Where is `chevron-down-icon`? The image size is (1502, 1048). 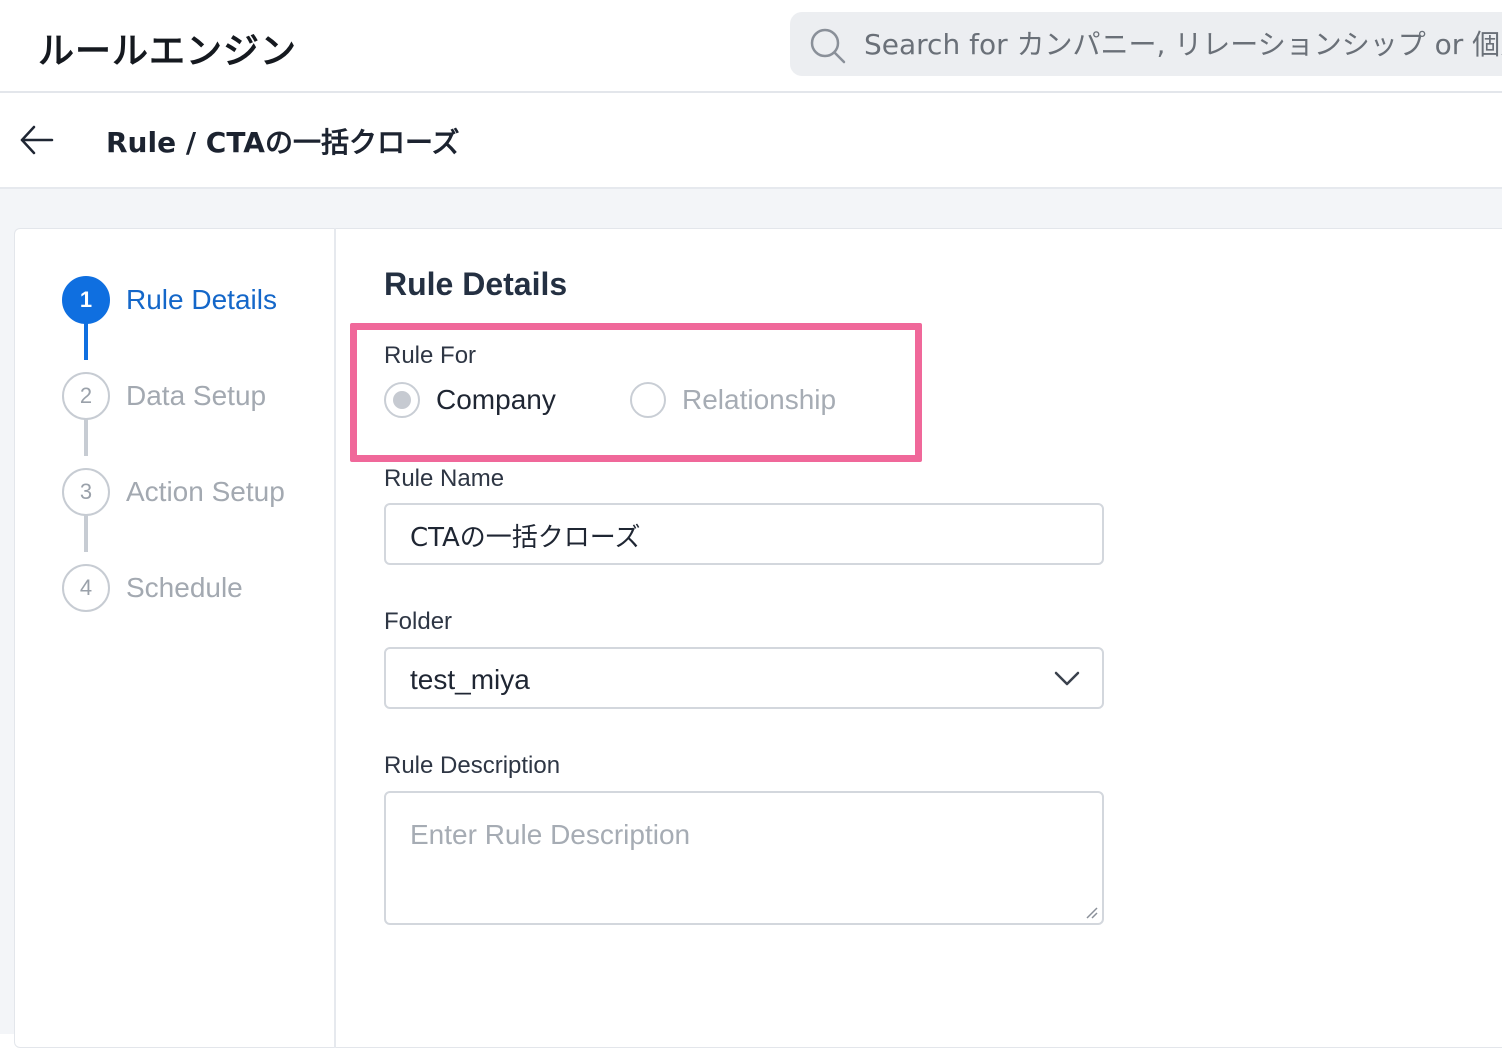 chevron-down-icon is located at coordinates (1067, 678).